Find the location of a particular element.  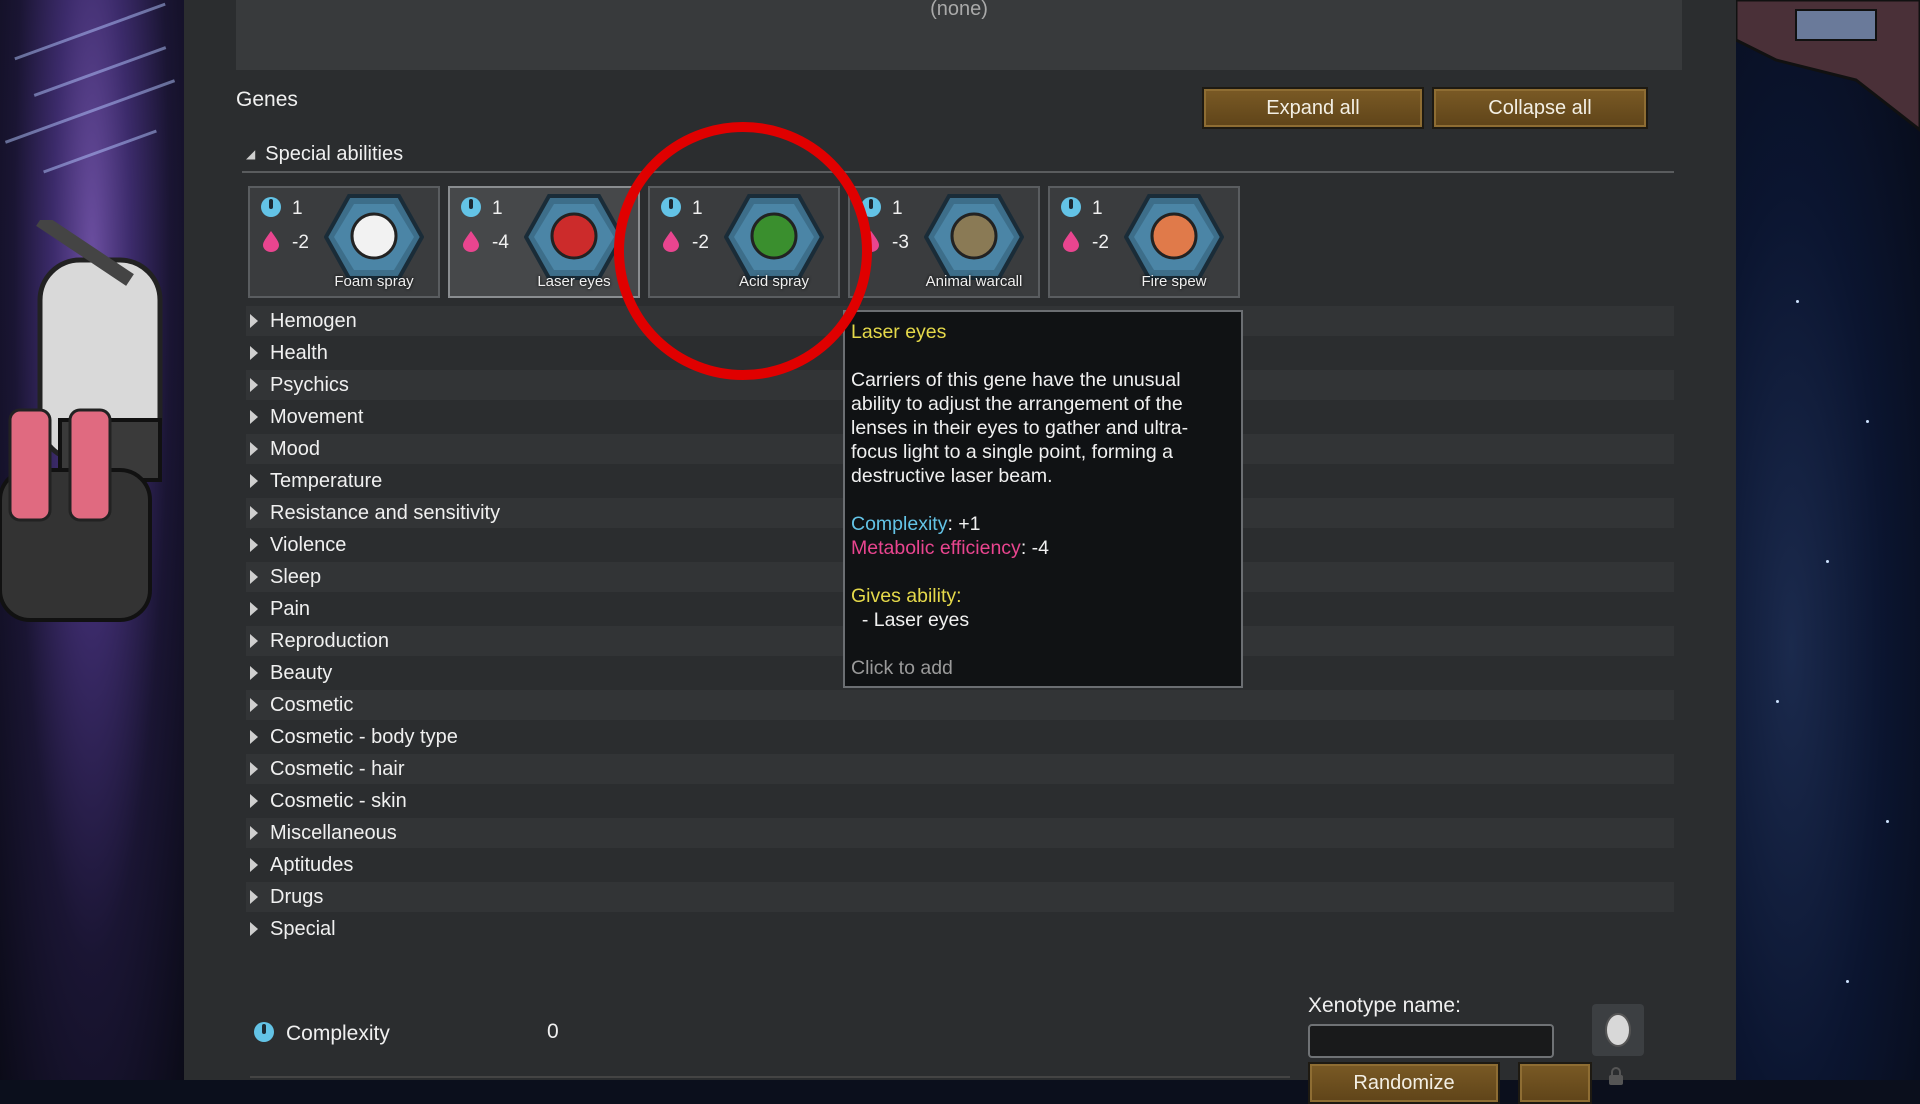

expand-all-button: Expand all is located at coordinates (1313, 108).